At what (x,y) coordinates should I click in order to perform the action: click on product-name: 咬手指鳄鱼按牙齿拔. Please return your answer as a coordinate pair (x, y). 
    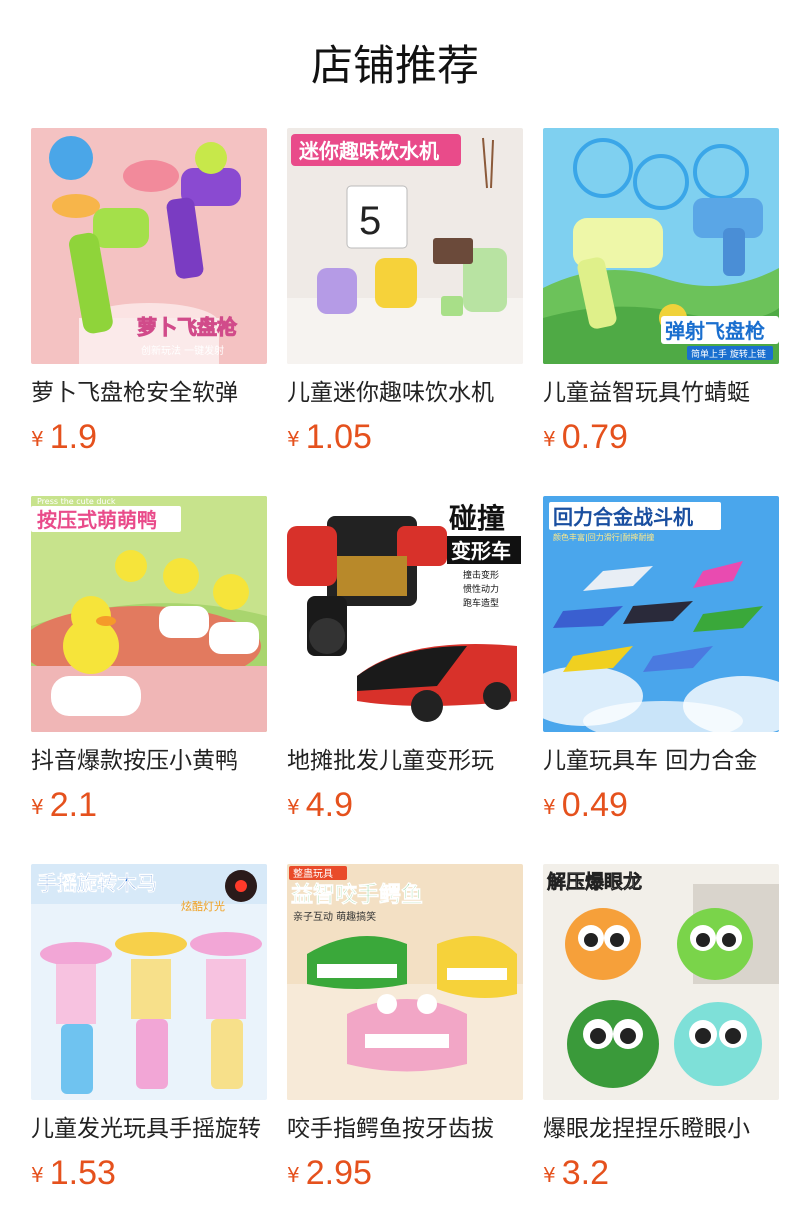
    Looking at the image, I should click on (405, 1129).